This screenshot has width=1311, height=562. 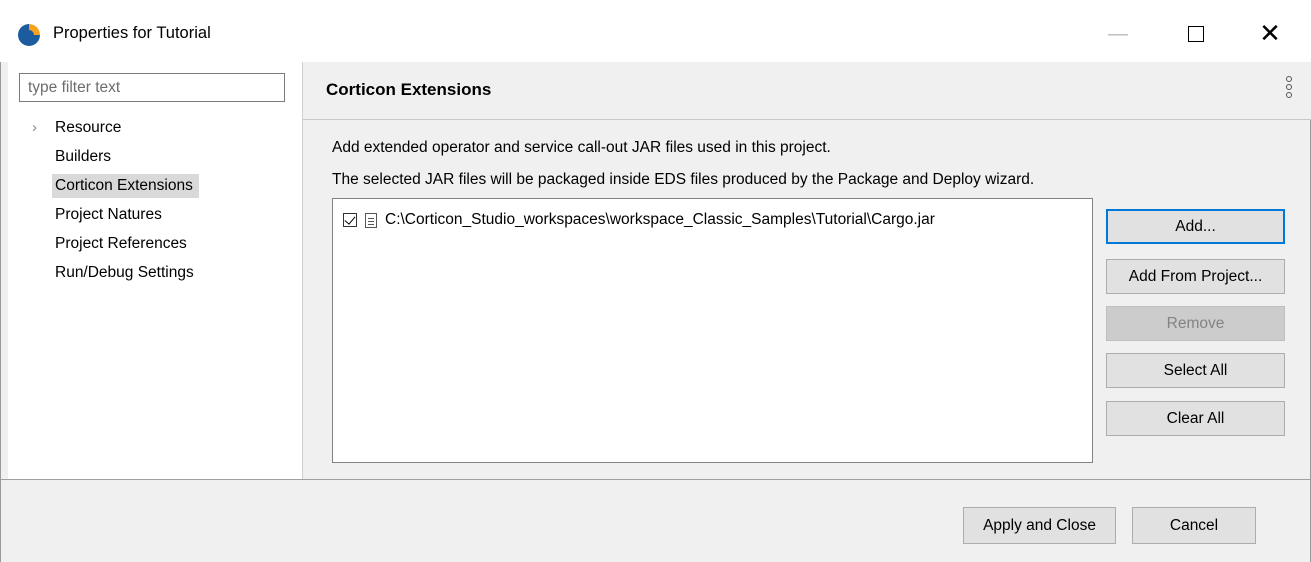 What do you see at coordinates (125, 186) in the screenshot?
I see `tree-item-label: Corticon Extensions` at bounding box center [125, 186].